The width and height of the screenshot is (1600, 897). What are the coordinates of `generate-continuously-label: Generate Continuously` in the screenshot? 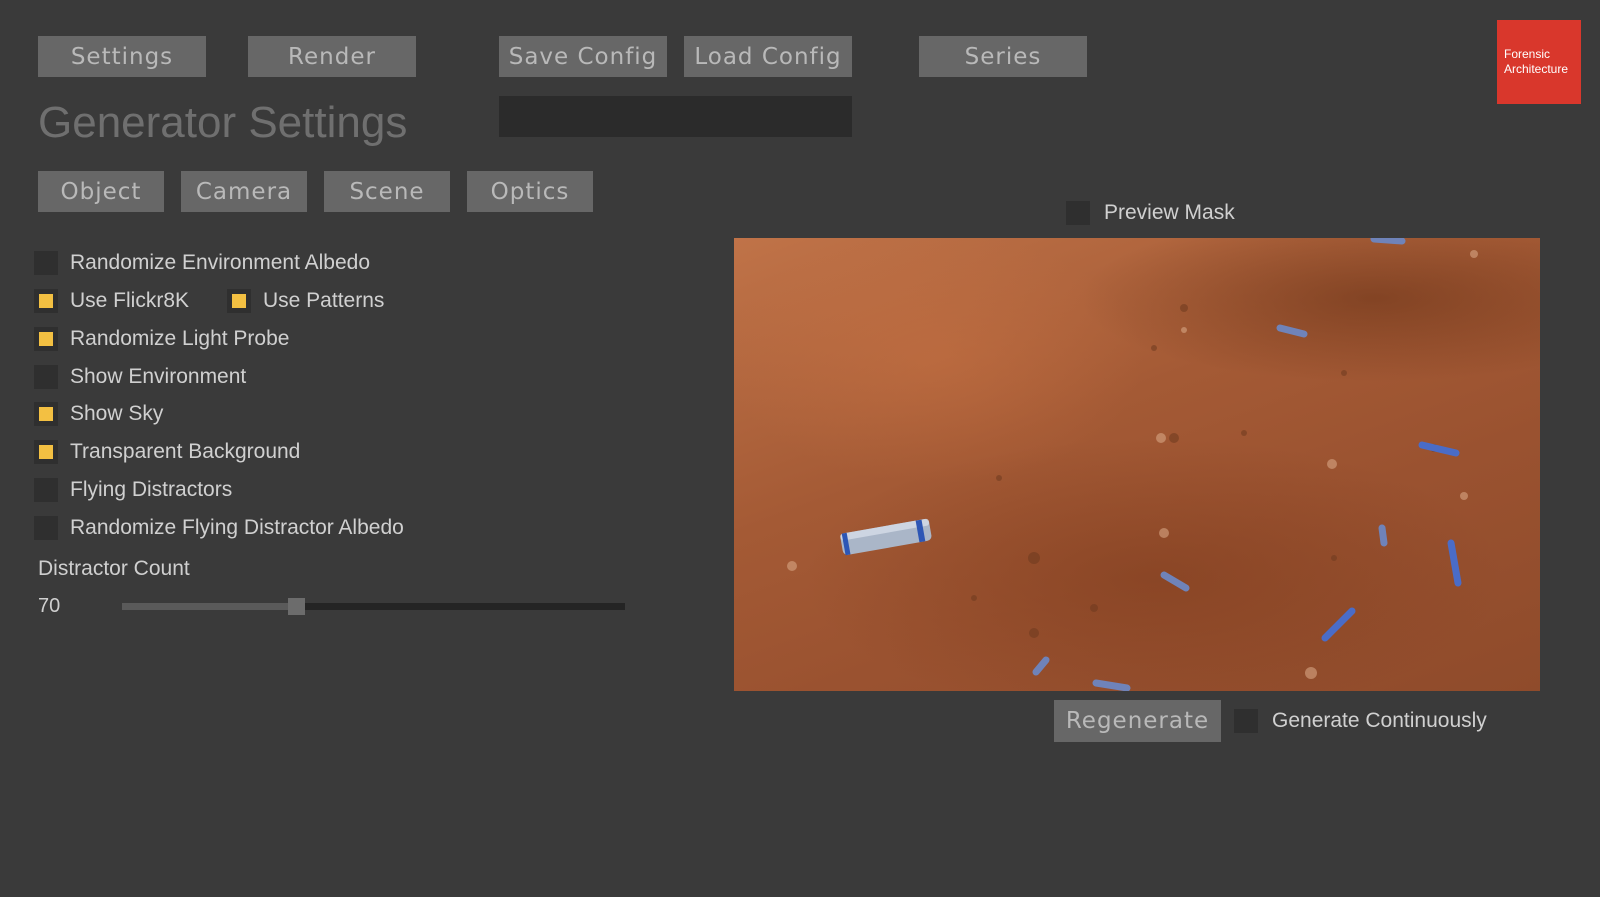 It's located at (1379, 720).